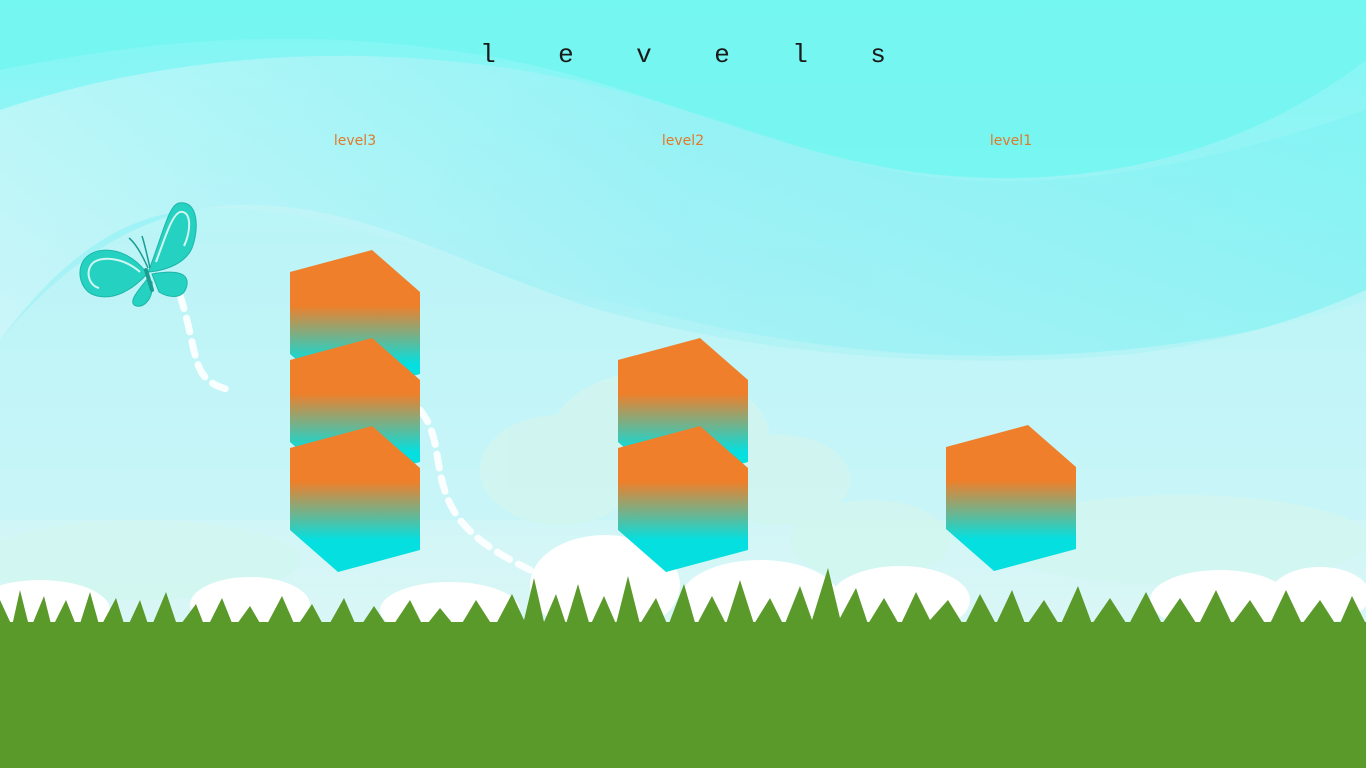 Image resolution: width=1366 pixels, height=768 pixels. Describe the element at coordinates (1011, 141) in the screenshot. I see `level-1-label: level1` at that location.